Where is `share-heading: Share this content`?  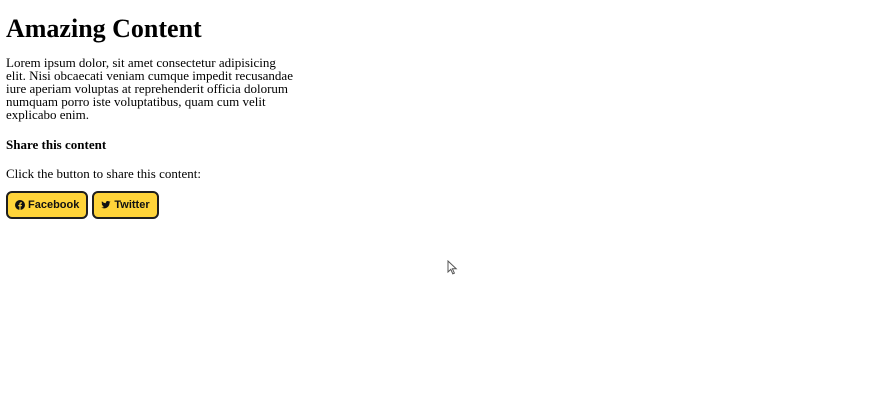 share-heading: Share this content is located at coordinates (56, 144).